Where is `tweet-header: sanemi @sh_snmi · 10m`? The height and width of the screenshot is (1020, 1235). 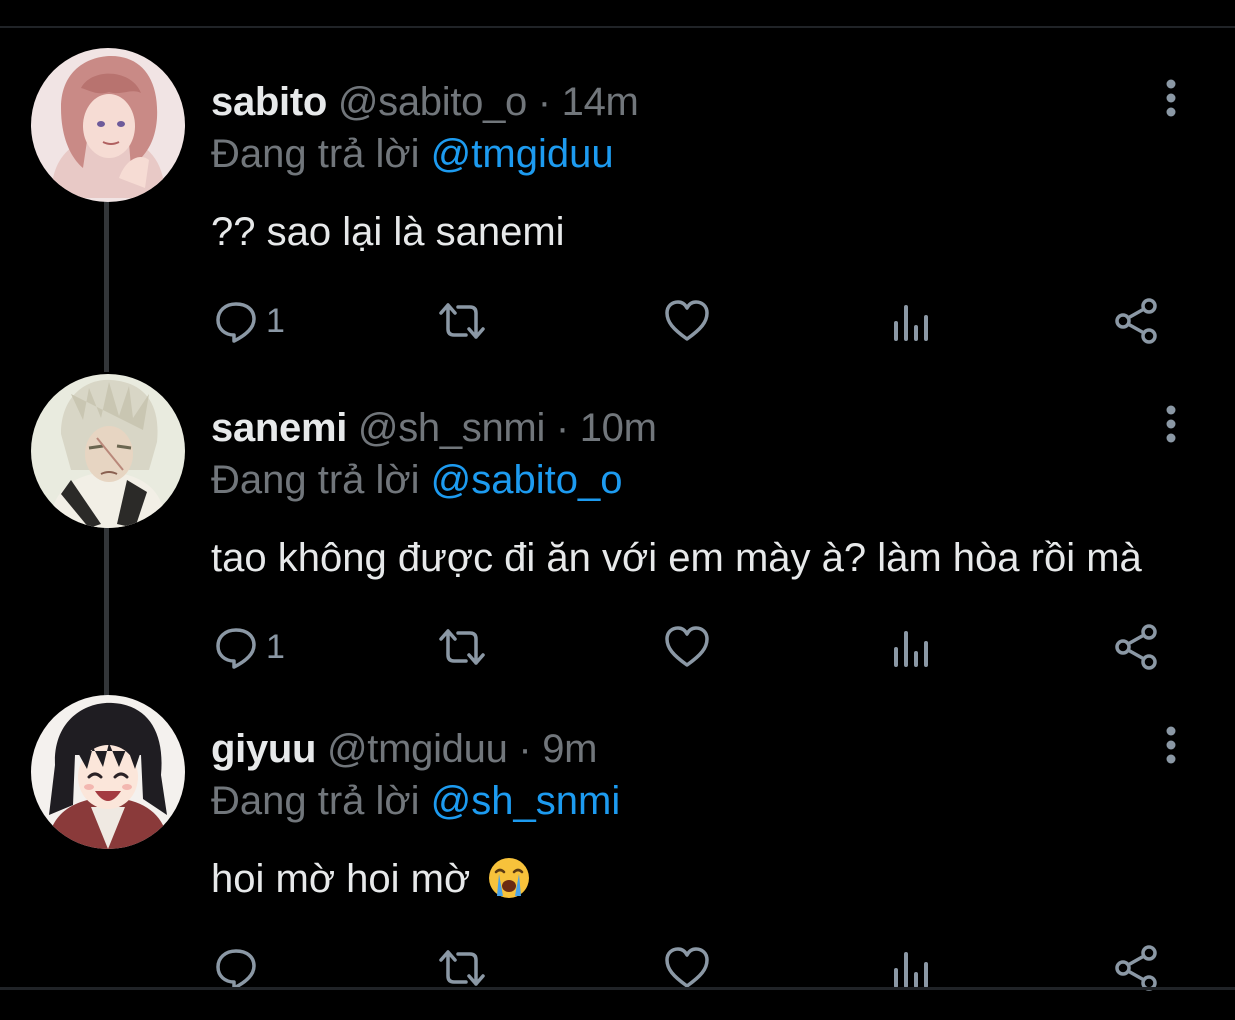 tweet-header: sanemi @sh_snmi · 10m is located at coordinates (434, 428).